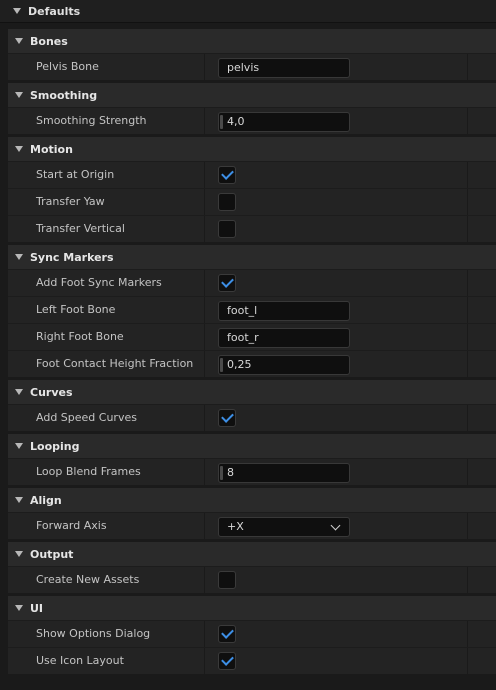  What do you see at coordinates (284, 122) in the screenshot?
I see `smoothing-strength-spinbox: 4,0` at bounding box center [284, 122].